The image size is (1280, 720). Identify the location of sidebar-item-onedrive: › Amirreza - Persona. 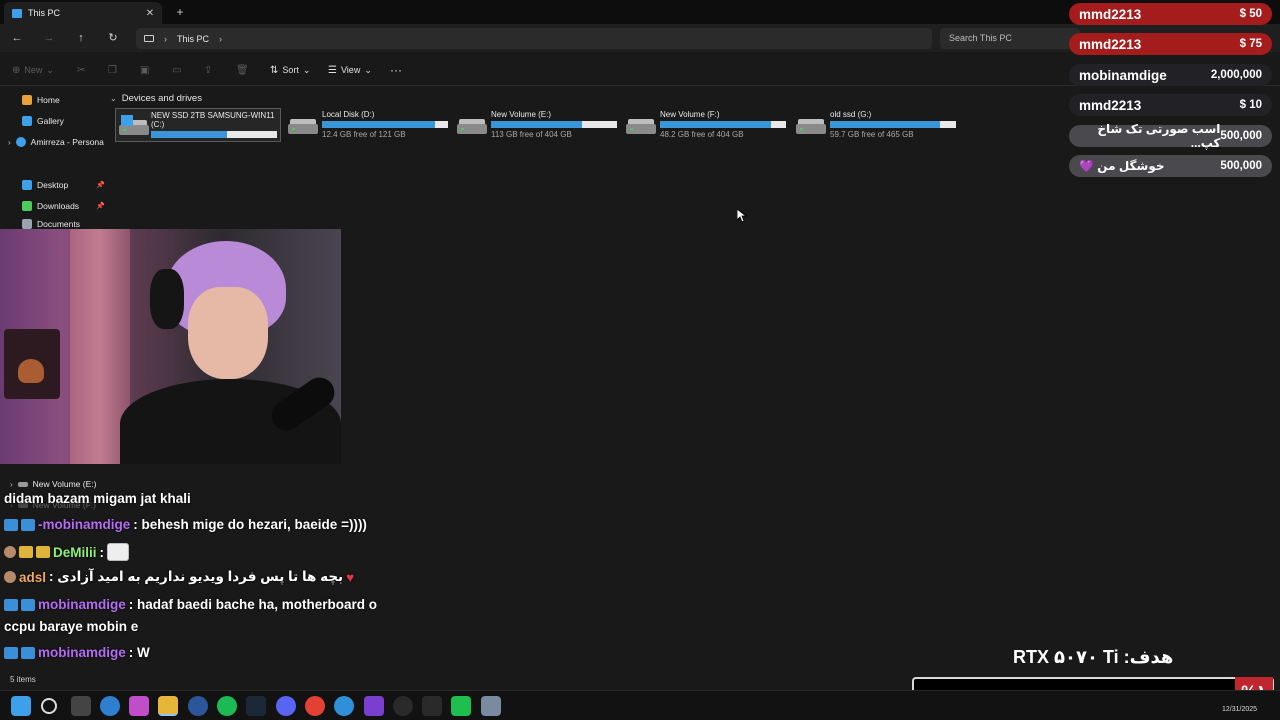
(56, 142).